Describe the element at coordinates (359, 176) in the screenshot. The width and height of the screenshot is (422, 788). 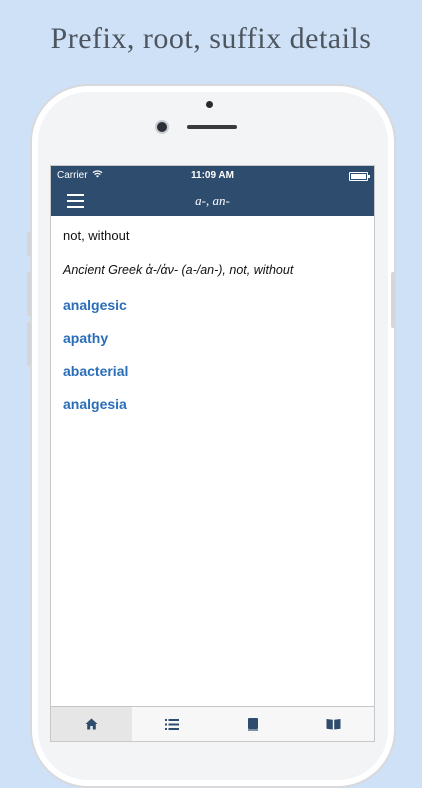
I see `battery-icon` at that location.